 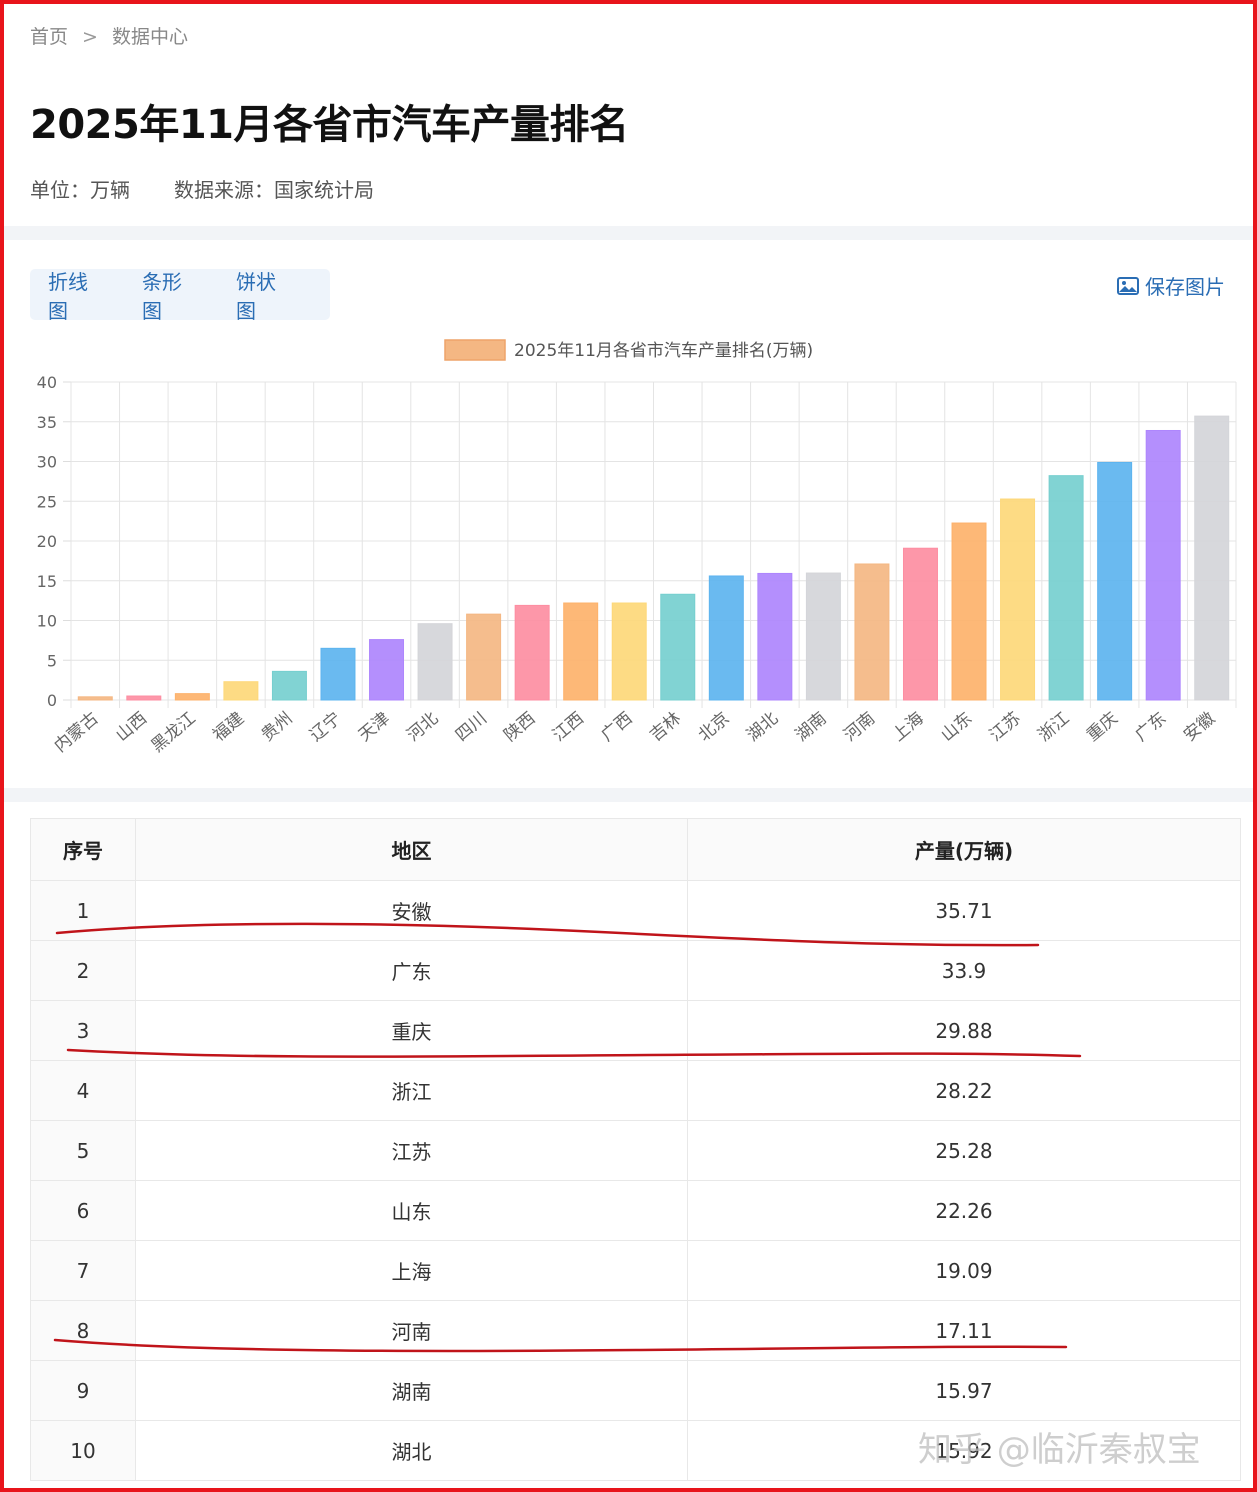 I want to click on cell-output: 33.9, so click(x=964, y=970).